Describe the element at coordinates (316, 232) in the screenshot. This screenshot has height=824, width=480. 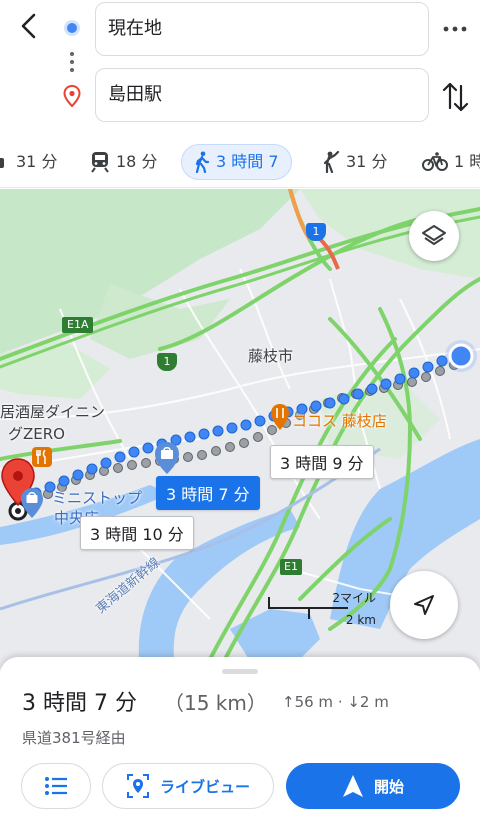
I see `route-shield-1-north: 1` at that location.